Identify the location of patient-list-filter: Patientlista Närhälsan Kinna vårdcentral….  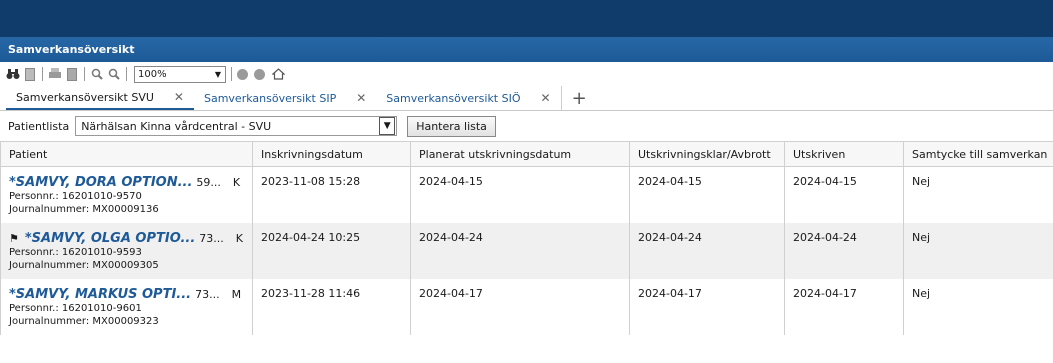
(526, 126).